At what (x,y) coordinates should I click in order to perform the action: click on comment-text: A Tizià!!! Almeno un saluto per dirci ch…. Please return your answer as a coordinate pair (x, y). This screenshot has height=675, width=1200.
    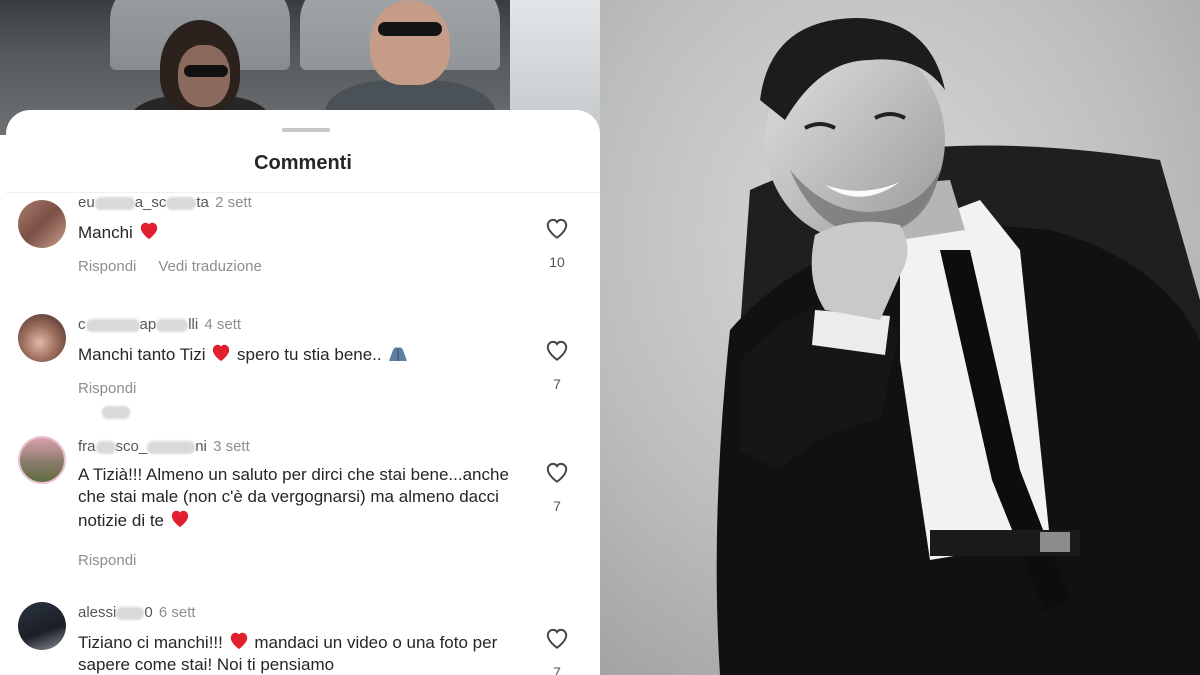
    Looking at the image, I should click on (293, 497).